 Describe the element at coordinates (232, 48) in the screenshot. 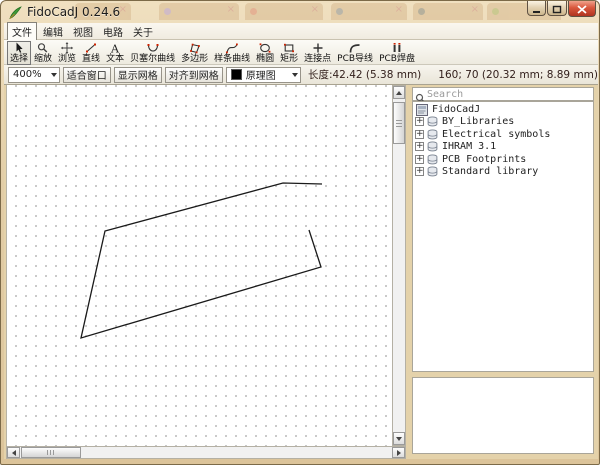

I see `spline-icon` at that location.